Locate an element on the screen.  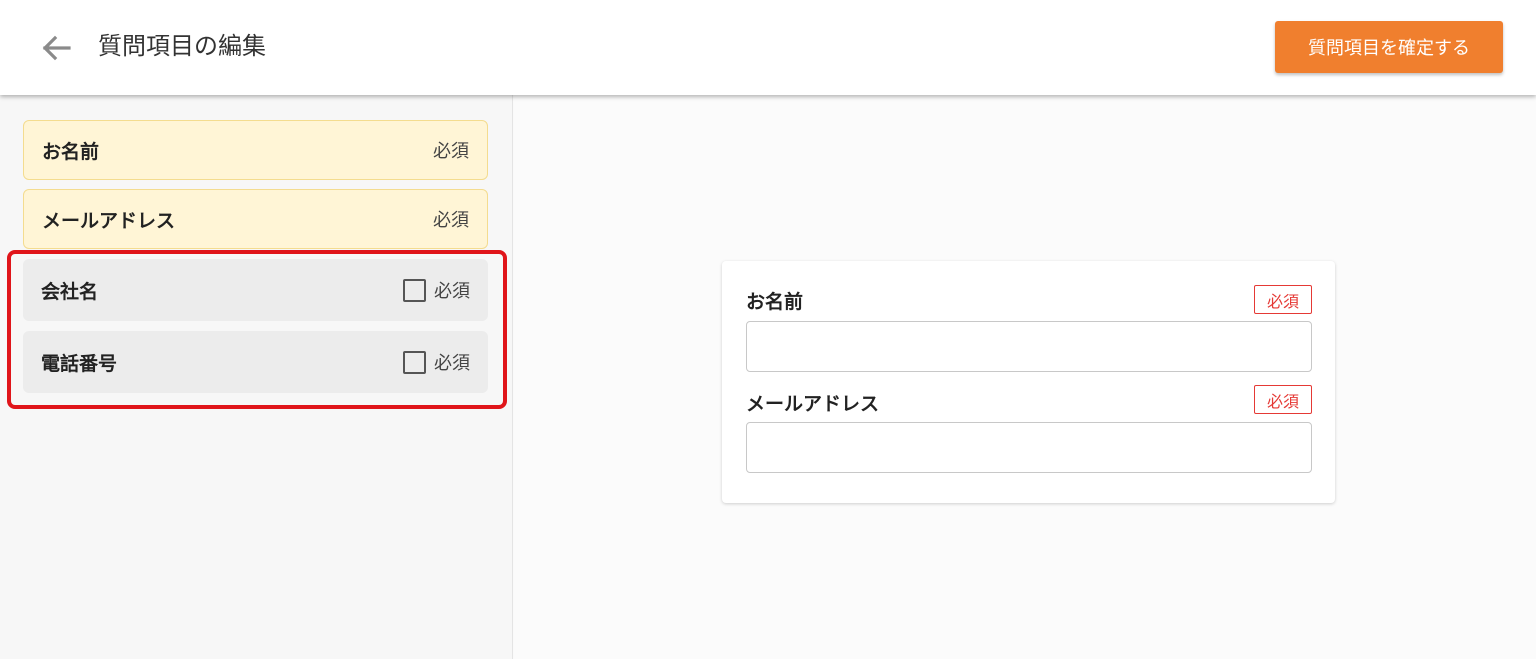
back-button is located at coordinates (56, 48).